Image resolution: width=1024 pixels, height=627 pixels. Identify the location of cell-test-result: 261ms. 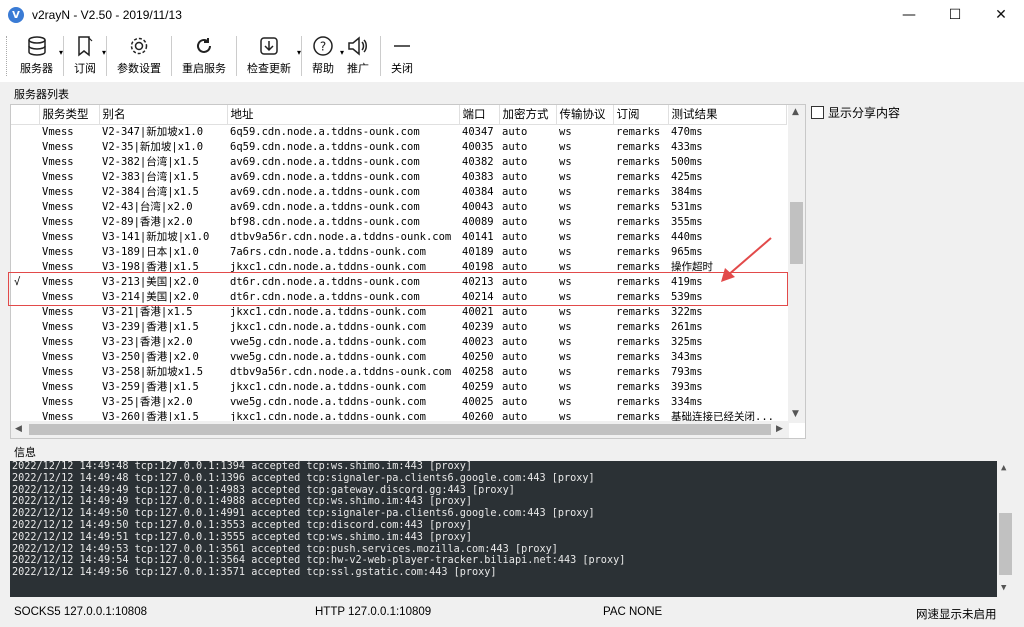
(687, 326).